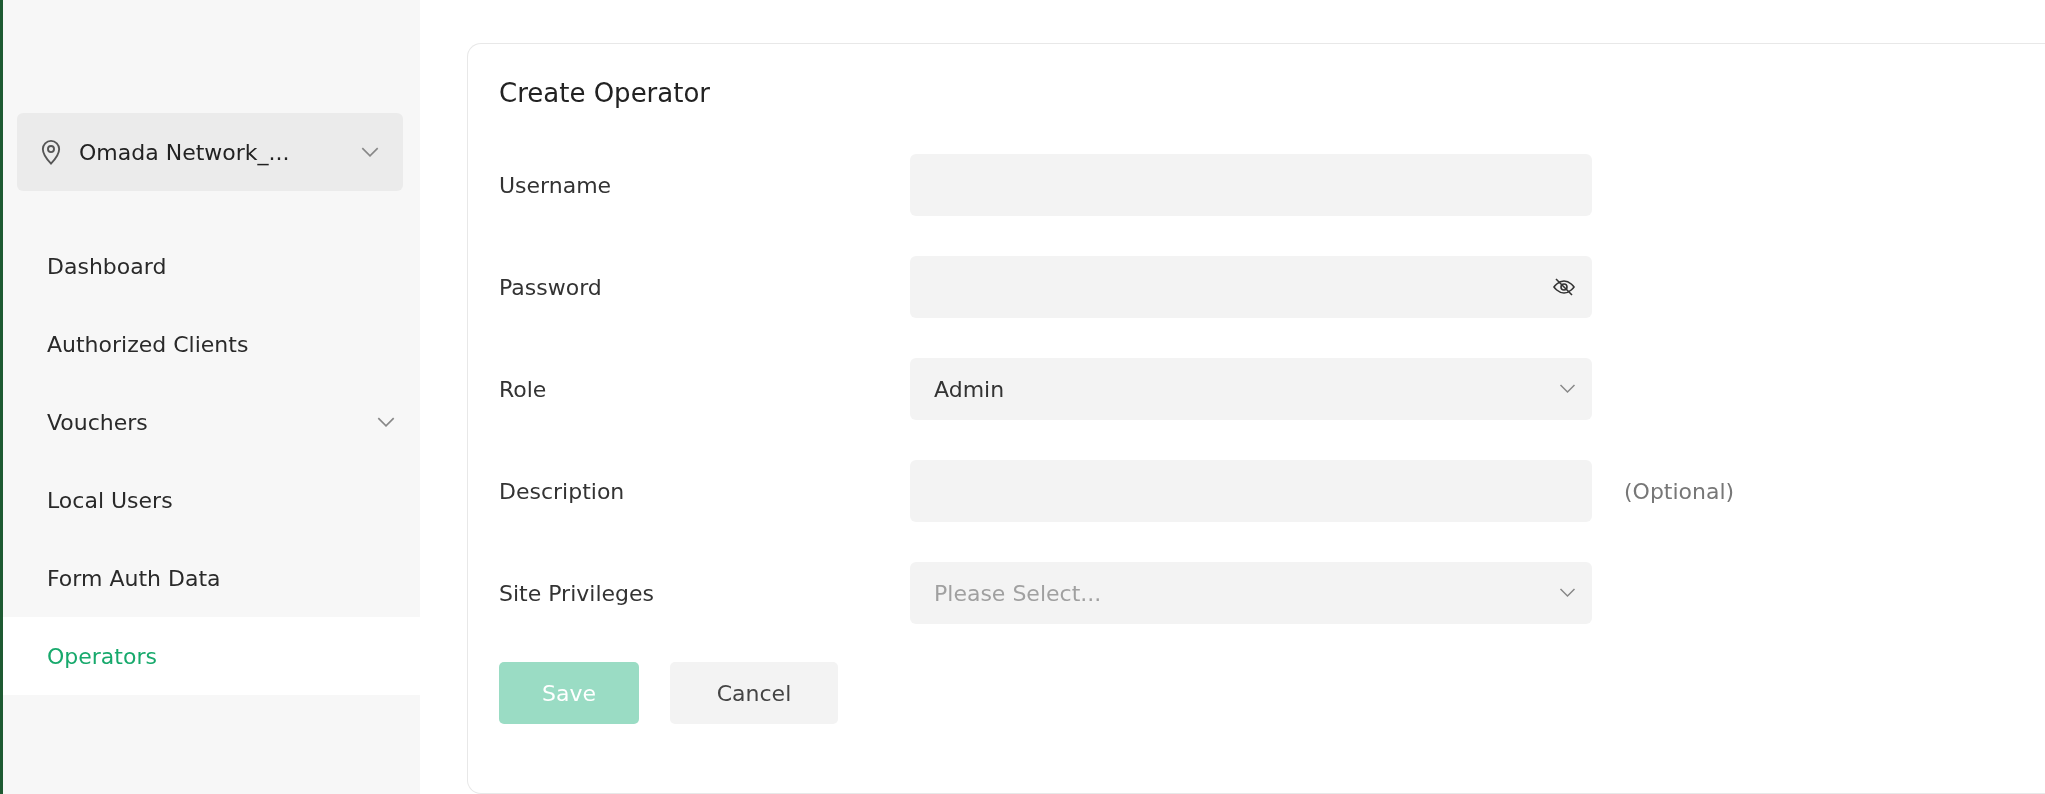 Image resolution: width=2045 pixels, height=794 pixels. Describe the element at coordinates (211, 344) in the screenshot. I see `sidebar-item: Authorized Clients` at that location.